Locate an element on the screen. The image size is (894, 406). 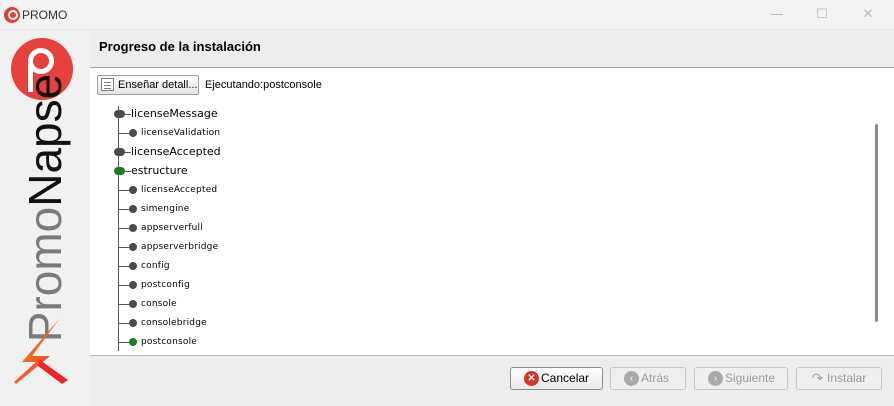
tree-item: simengine is located at coordinates (240, 209).